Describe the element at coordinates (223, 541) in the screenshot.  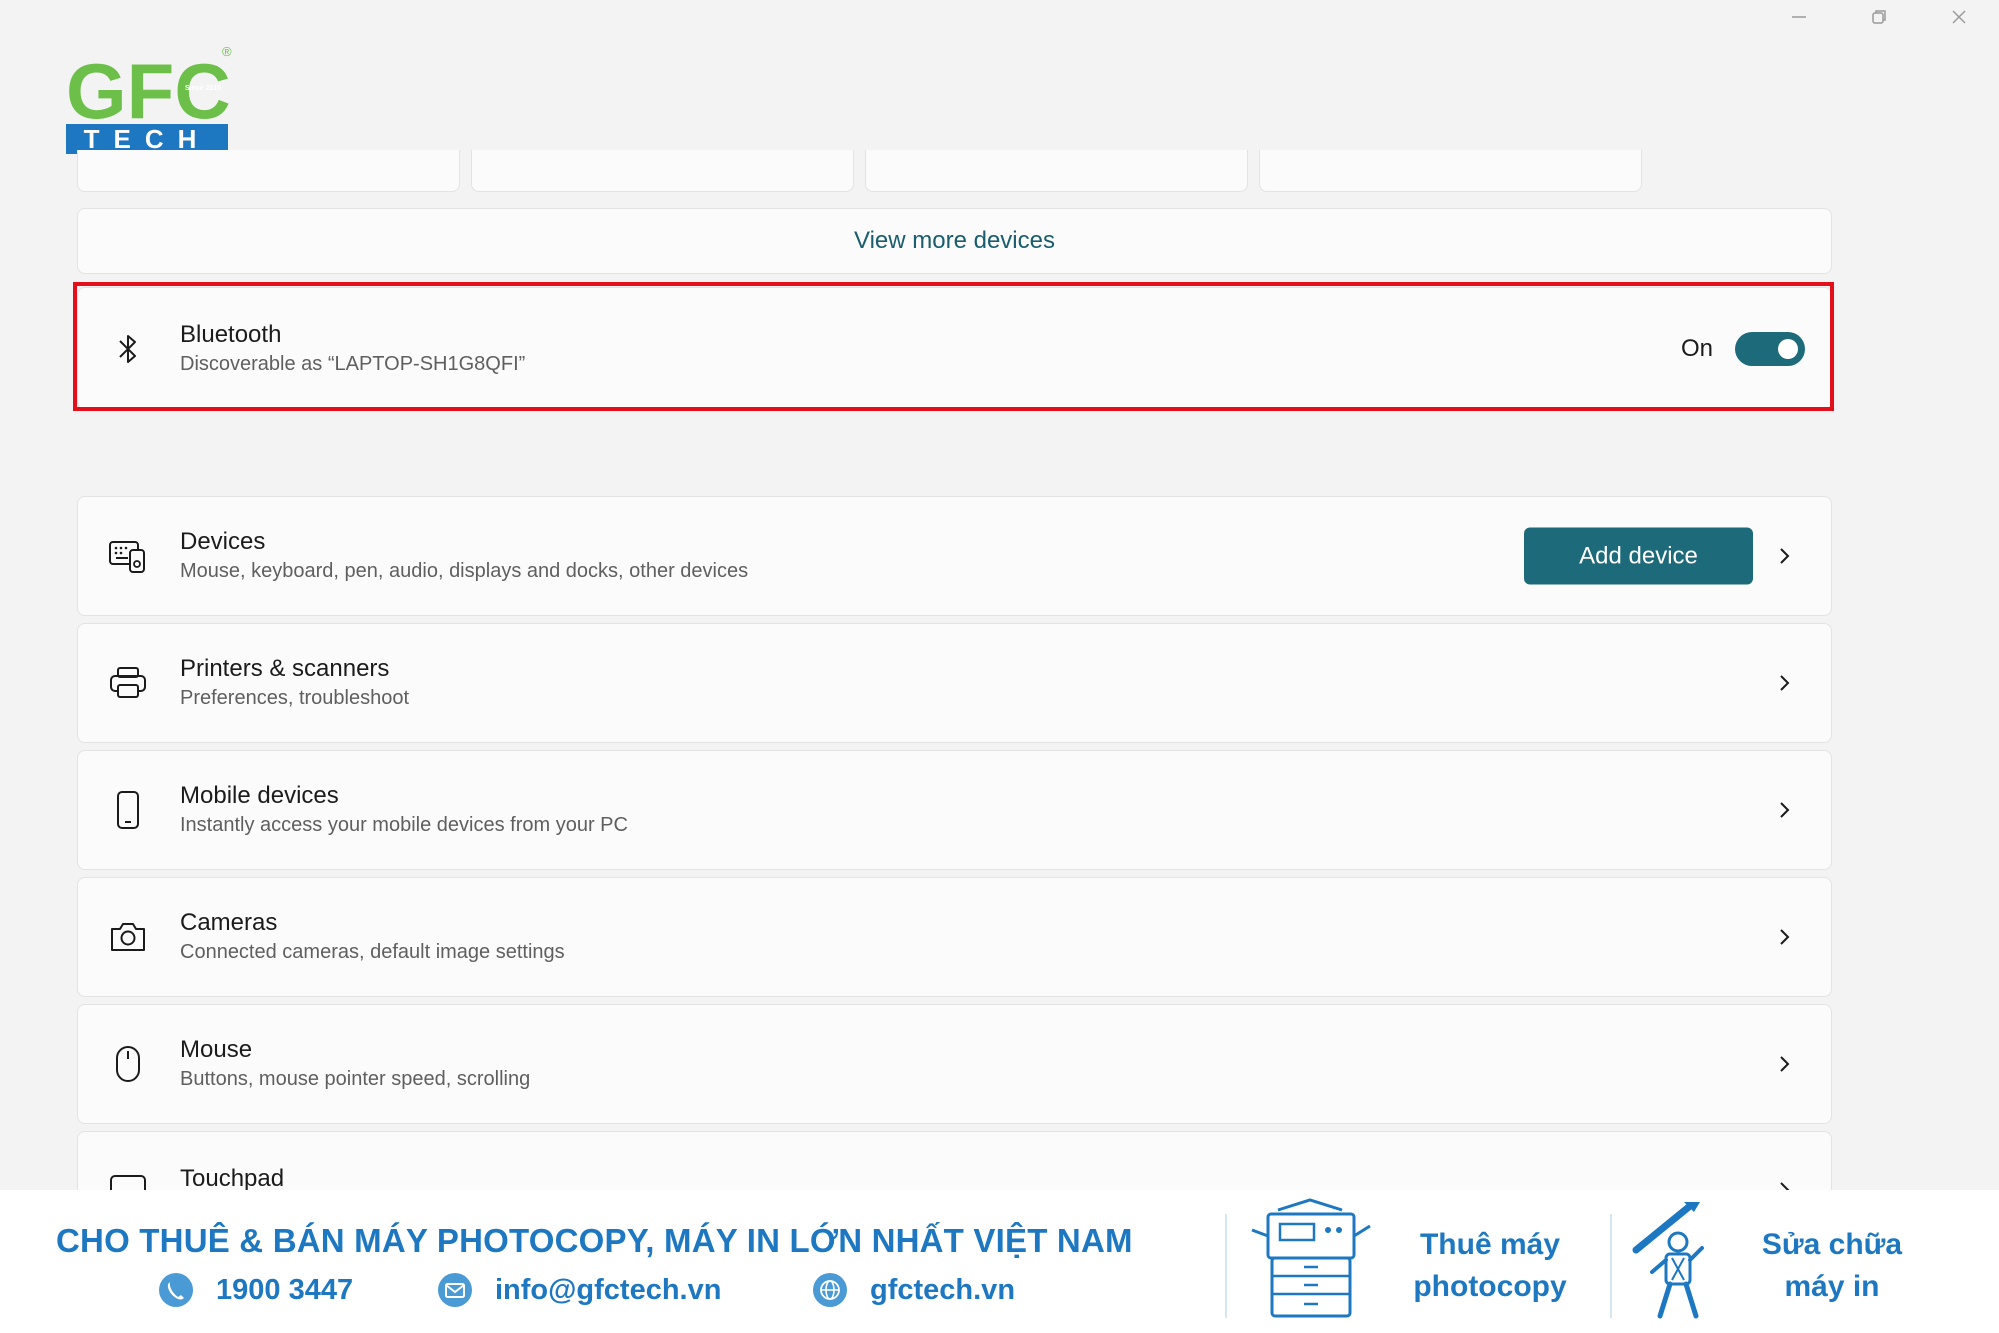
I see `devices-title: Devices` at that location.